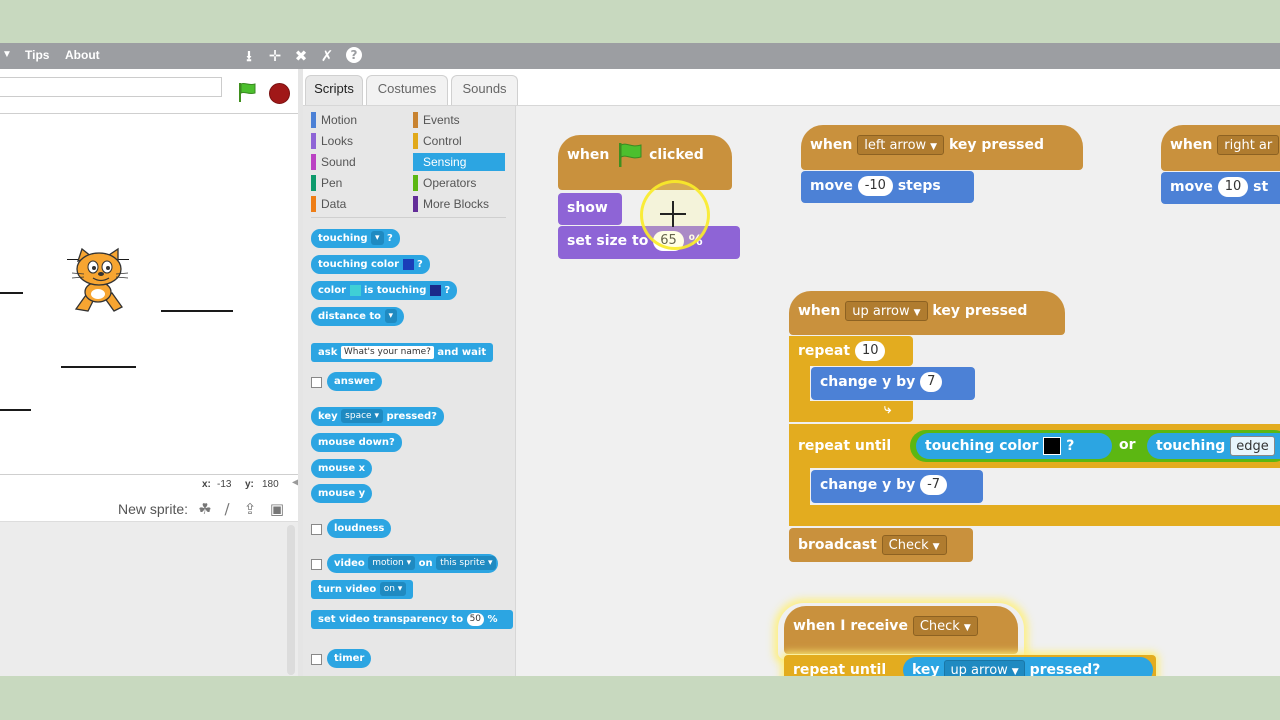 Image resolution: width=1280 pixels, height=720 pixels. What do you see at coordinates (357, 141) in the screenshot?
I see `category-looks: Looks` at bounding box center [357, 141].